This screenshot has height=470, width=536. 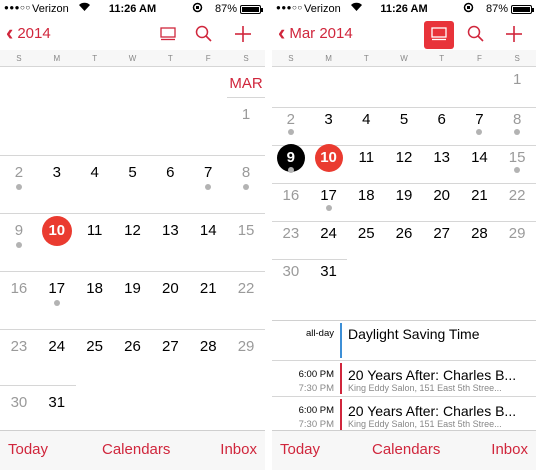 What do you see at coordinates (169, 35) in the screenshot?
I see `list-view-toggle` at bounding box center [169, 35].